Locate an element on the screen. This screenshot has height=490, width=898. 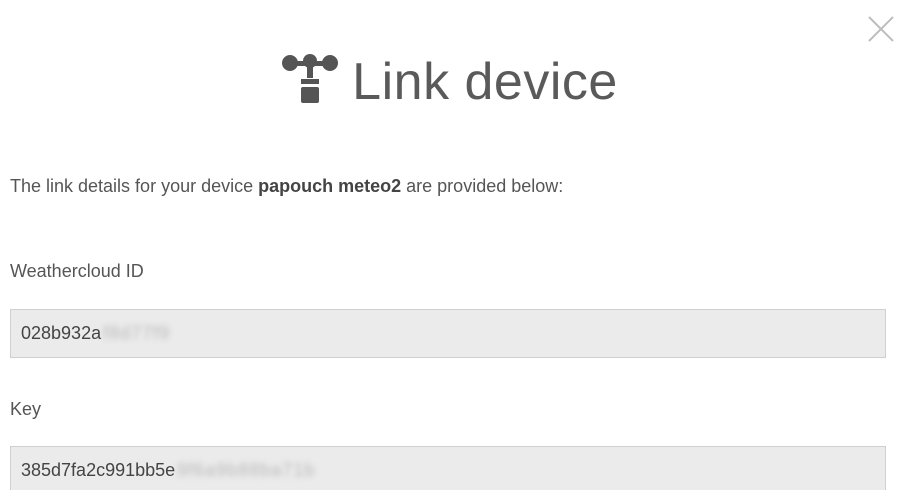
description-prefix: The link details for your device is located at coordinates (134, 186).